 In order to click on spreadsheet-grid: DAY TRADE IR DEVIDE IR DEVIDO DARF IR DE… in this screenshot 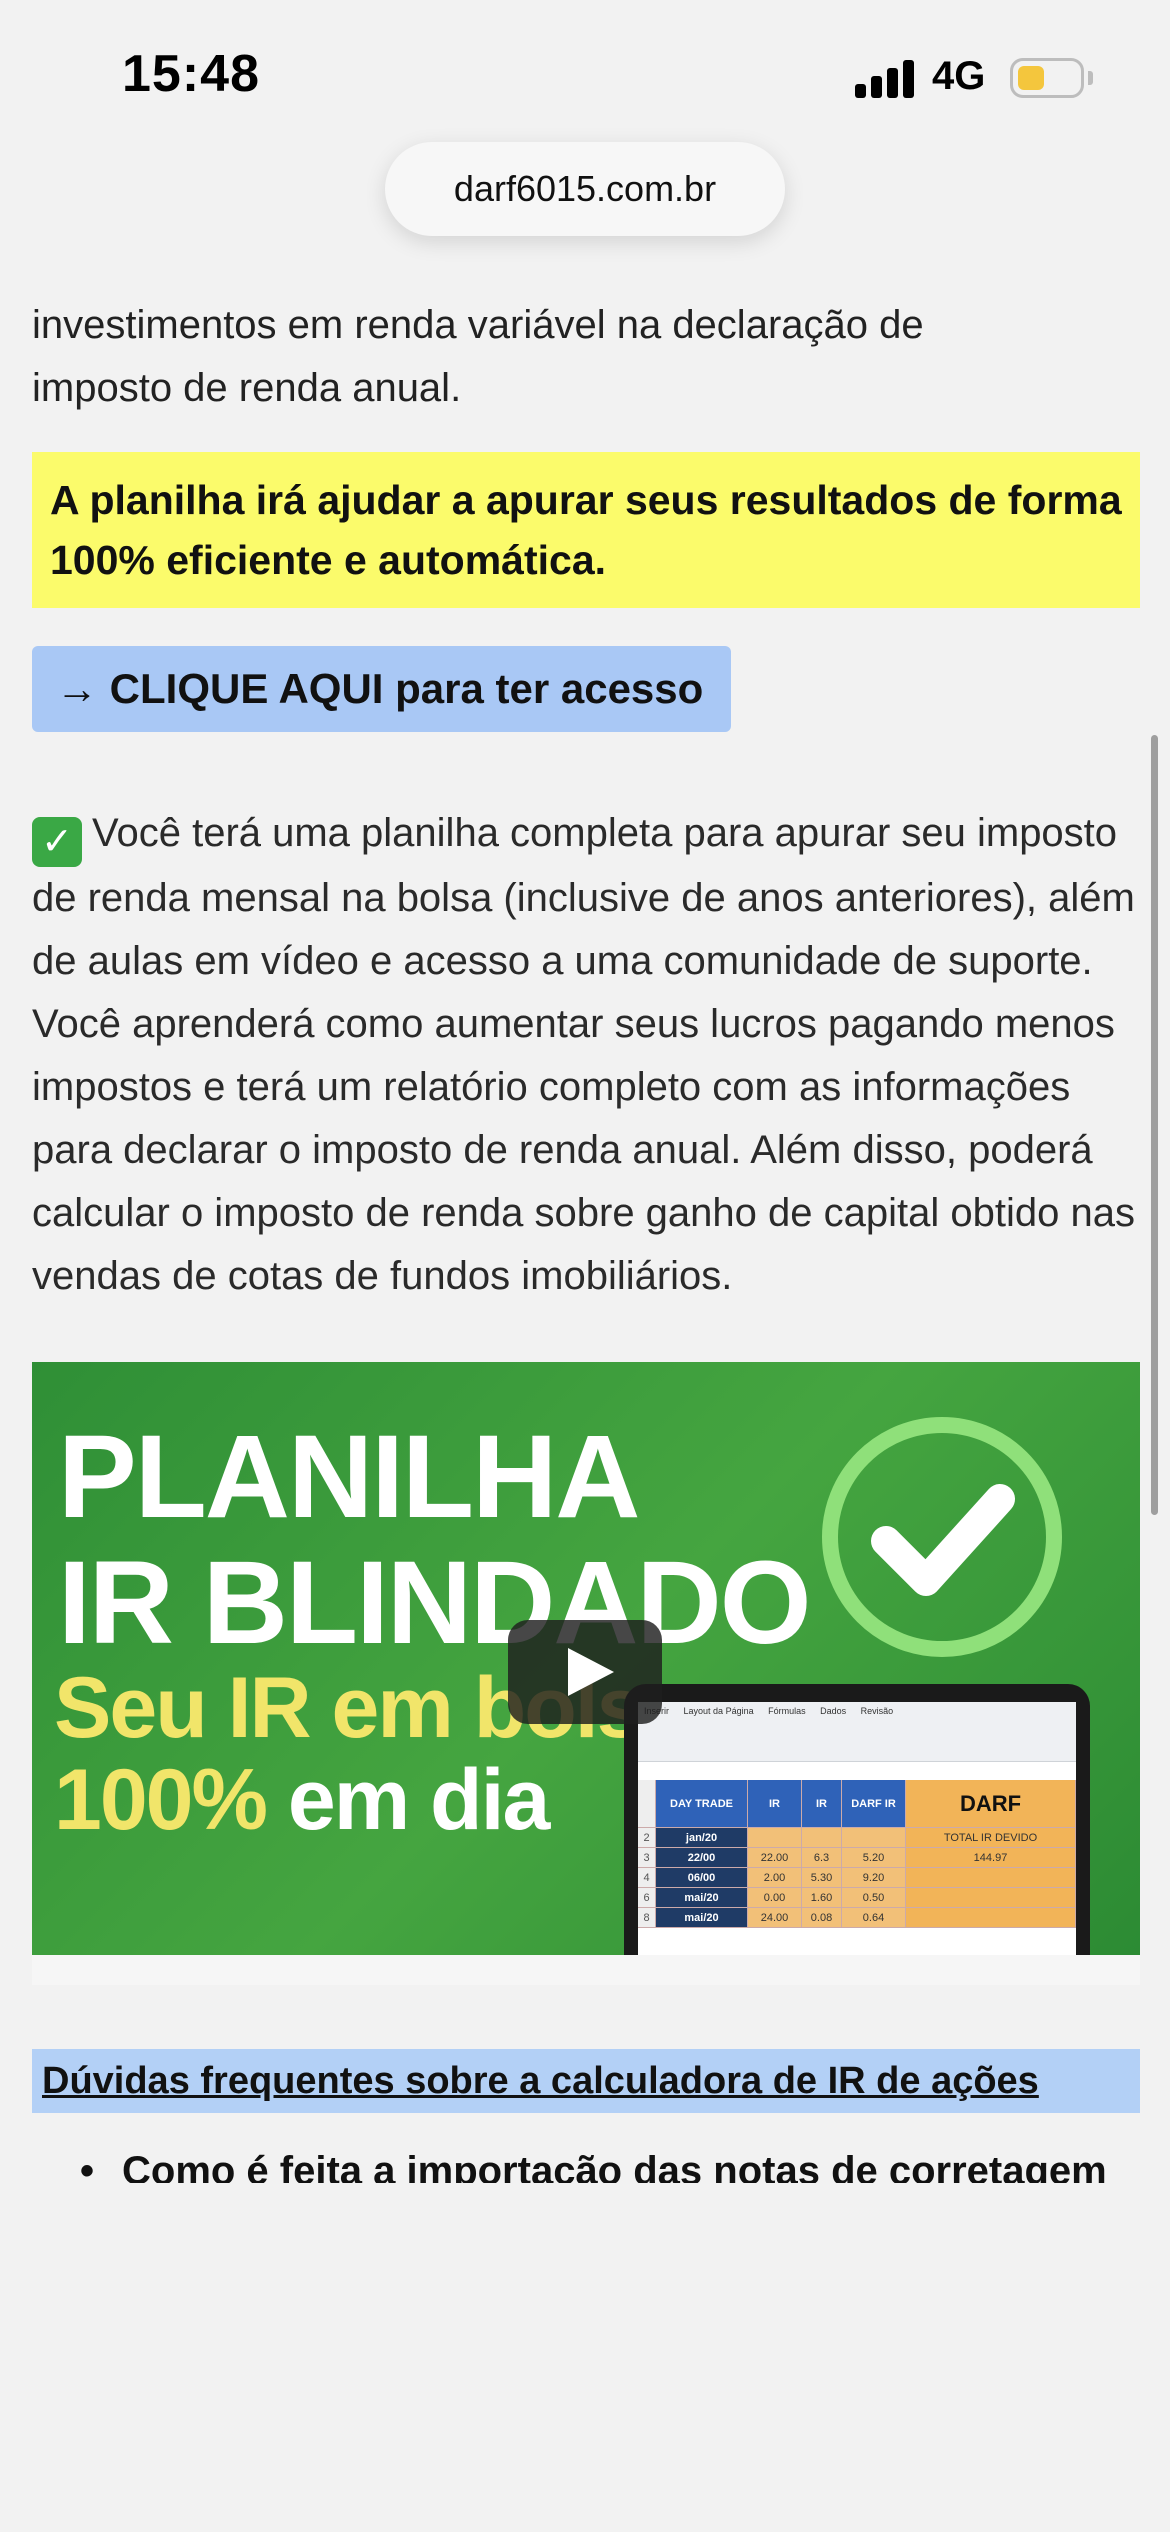, I will do `click(857, 1854)`.